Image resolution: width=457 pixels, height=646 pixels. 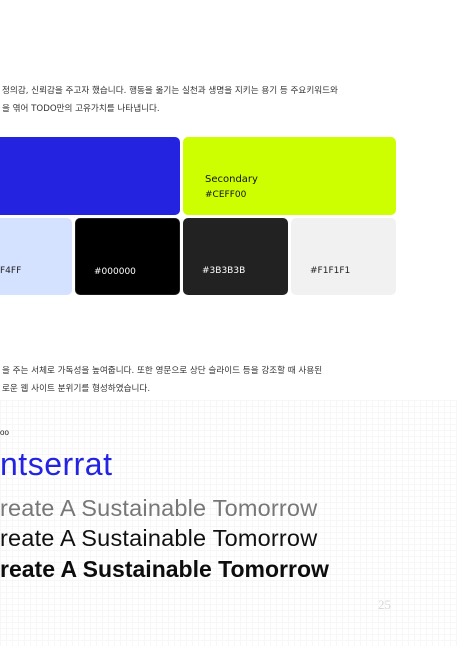 What do you see at coordinates (231, 179) in the screenshot?
I see `swatch-secondary-label: Secondary` at bounding box center [231, 179].